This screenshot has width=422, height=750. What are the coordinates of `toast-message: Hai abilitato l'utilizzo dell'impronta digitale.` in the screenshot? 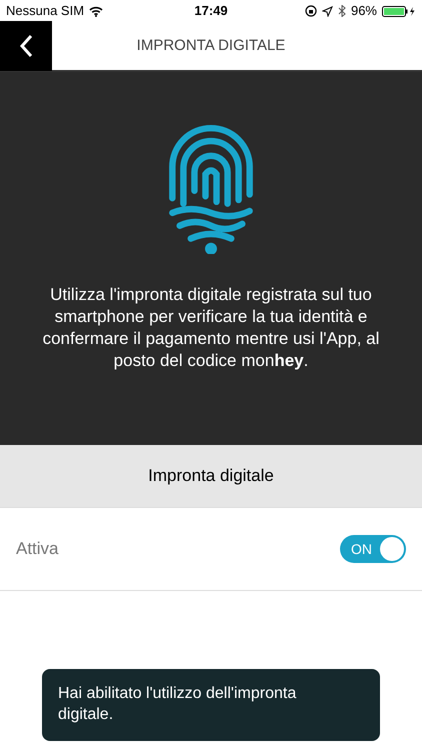 It's located at (178, 704).